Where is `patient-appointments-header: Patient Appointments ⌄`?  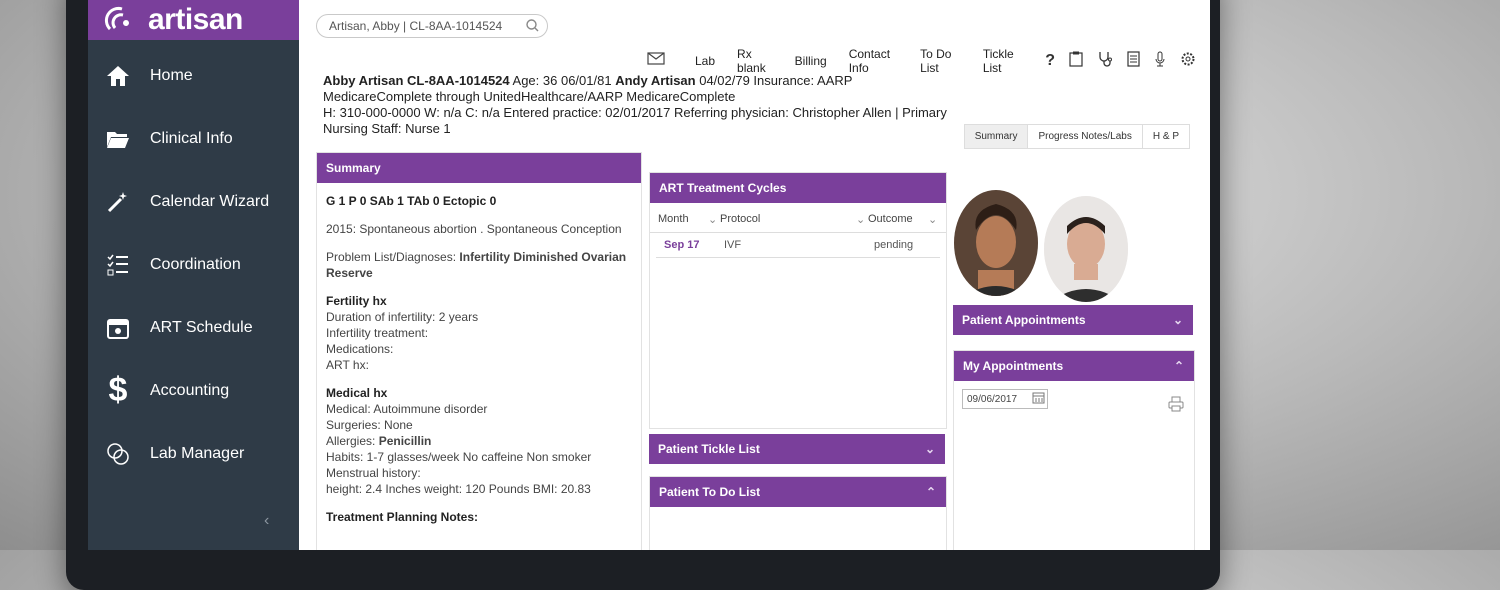 patient-appointments-header: Patient Appointments ⌄ is located at coordinates (1073, 320).